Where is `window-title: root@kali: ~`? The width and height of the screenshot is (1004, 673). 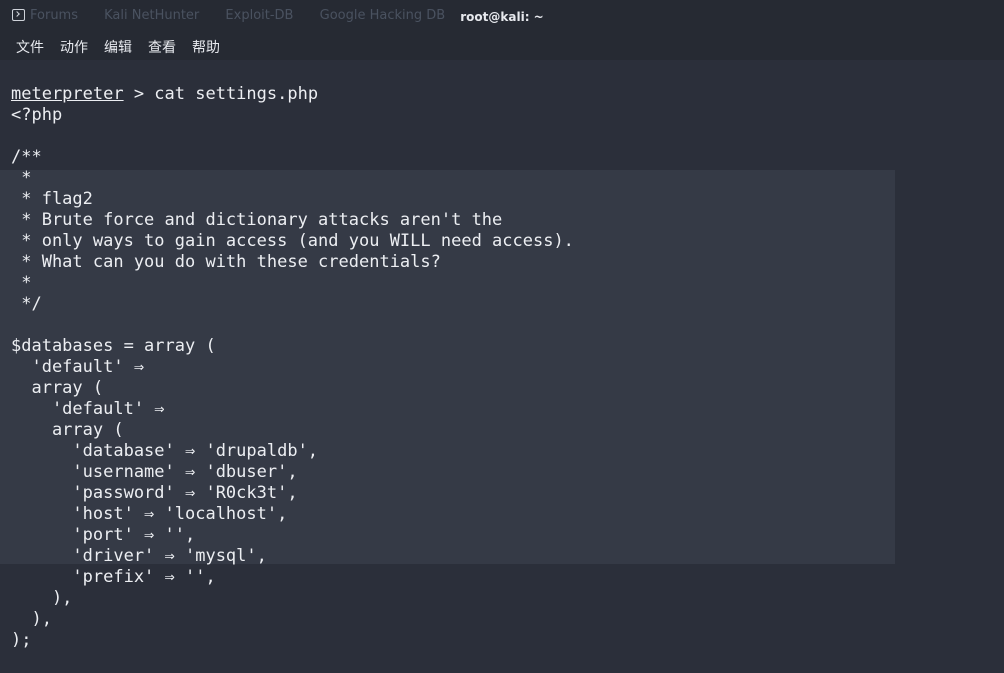
window-title: root@kali: ~ is located at coordinates (502, 17).